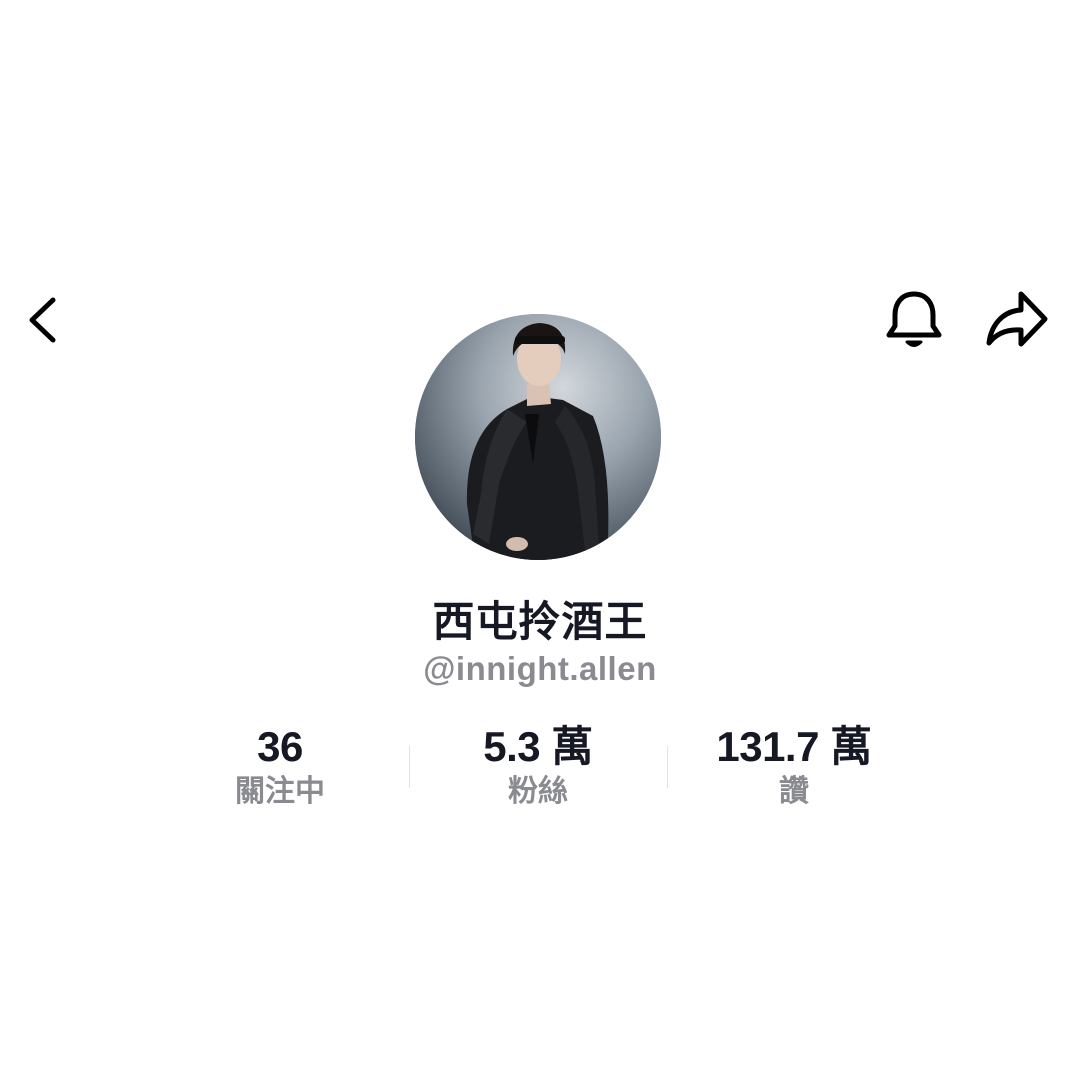 This screenshot has width=1080, height=1080. I want to click on following-count: 36, so click(280, 746).